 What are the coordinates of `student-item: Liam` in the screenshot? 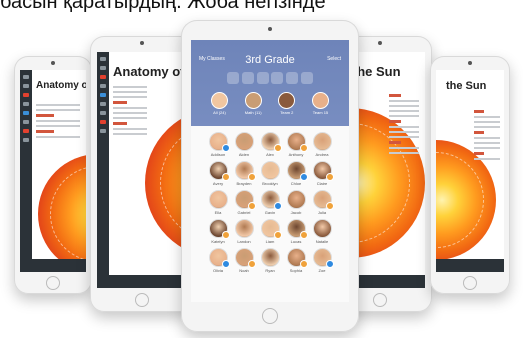 It's located at (270, 231).